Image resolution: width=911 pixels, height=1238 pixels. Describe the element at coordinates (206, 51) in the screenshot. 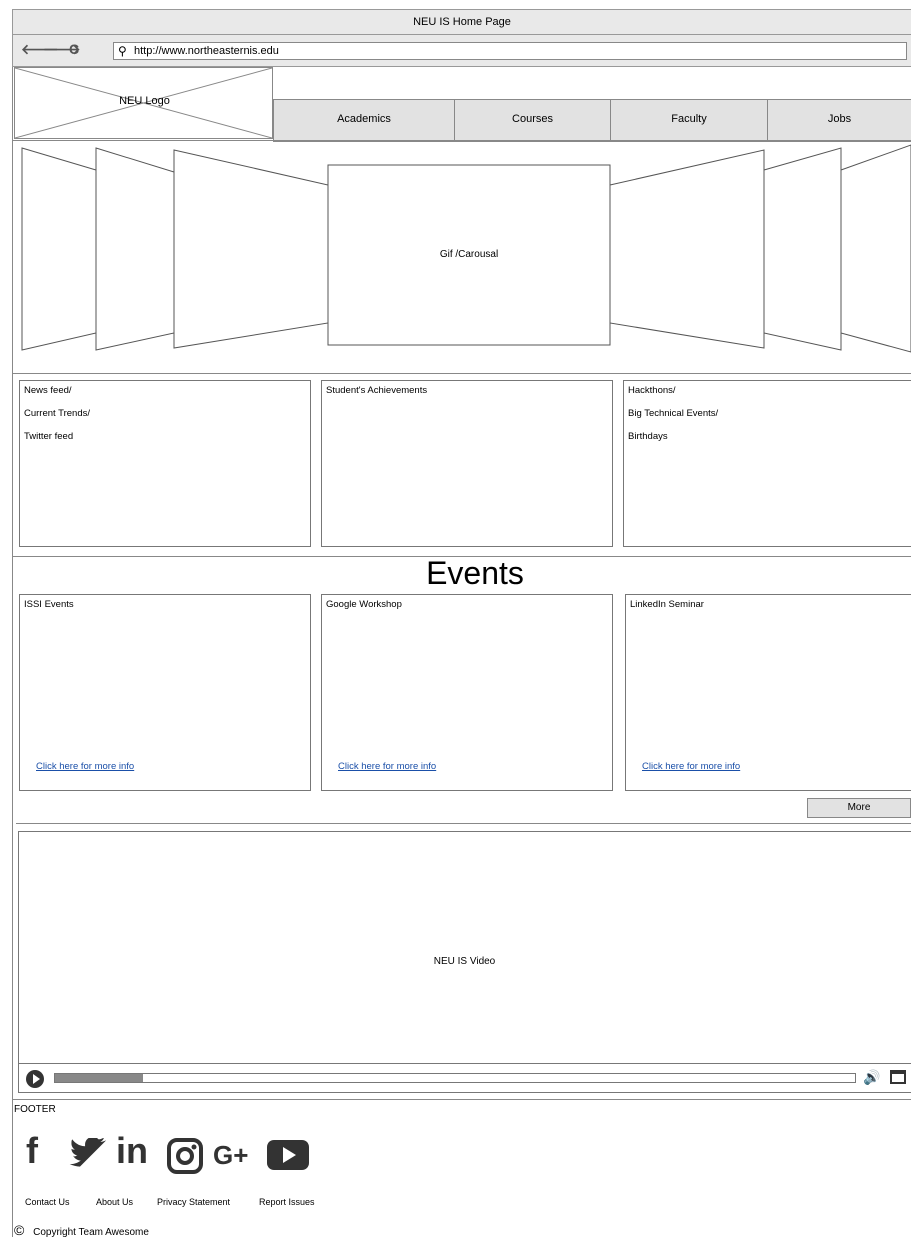

I see `url-text: http://www.northeasternis.edu` at that location.